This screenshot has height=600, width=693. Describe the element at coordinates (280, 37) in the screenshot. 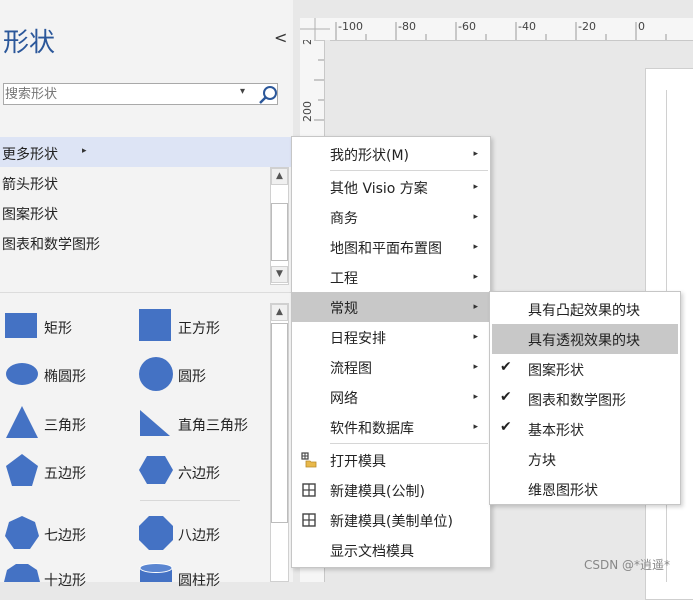

I see `collapse-pane-button: <` at that location.